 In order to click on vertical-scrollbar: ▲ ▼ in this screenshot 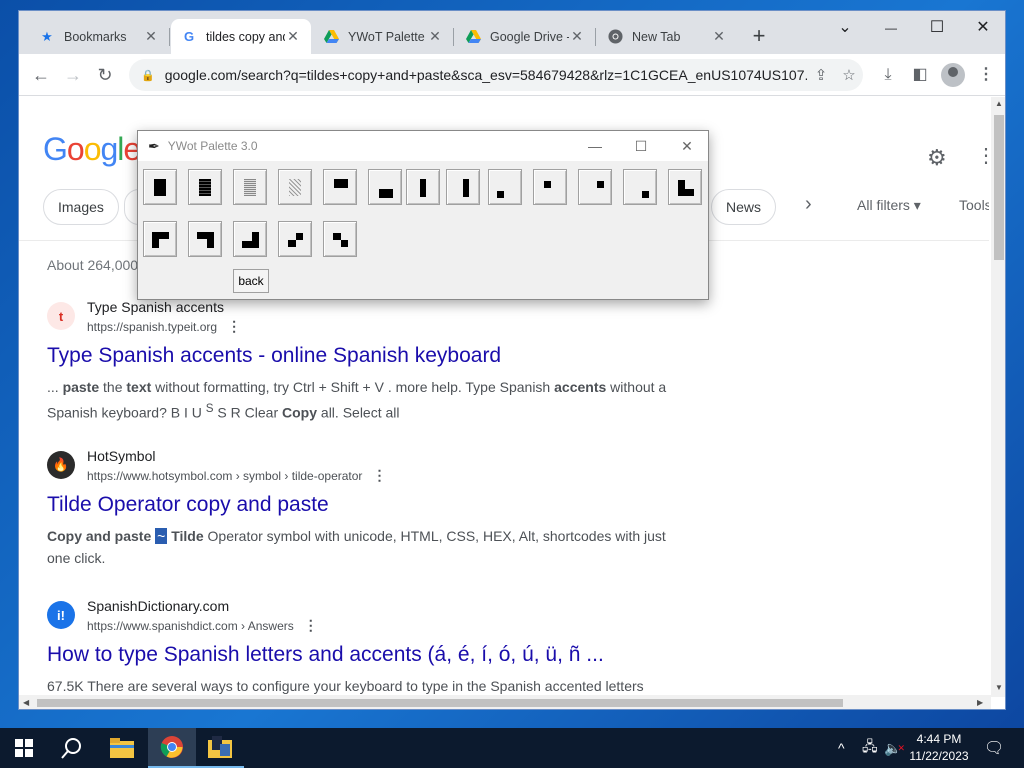, I will do `click(998, 397)`.